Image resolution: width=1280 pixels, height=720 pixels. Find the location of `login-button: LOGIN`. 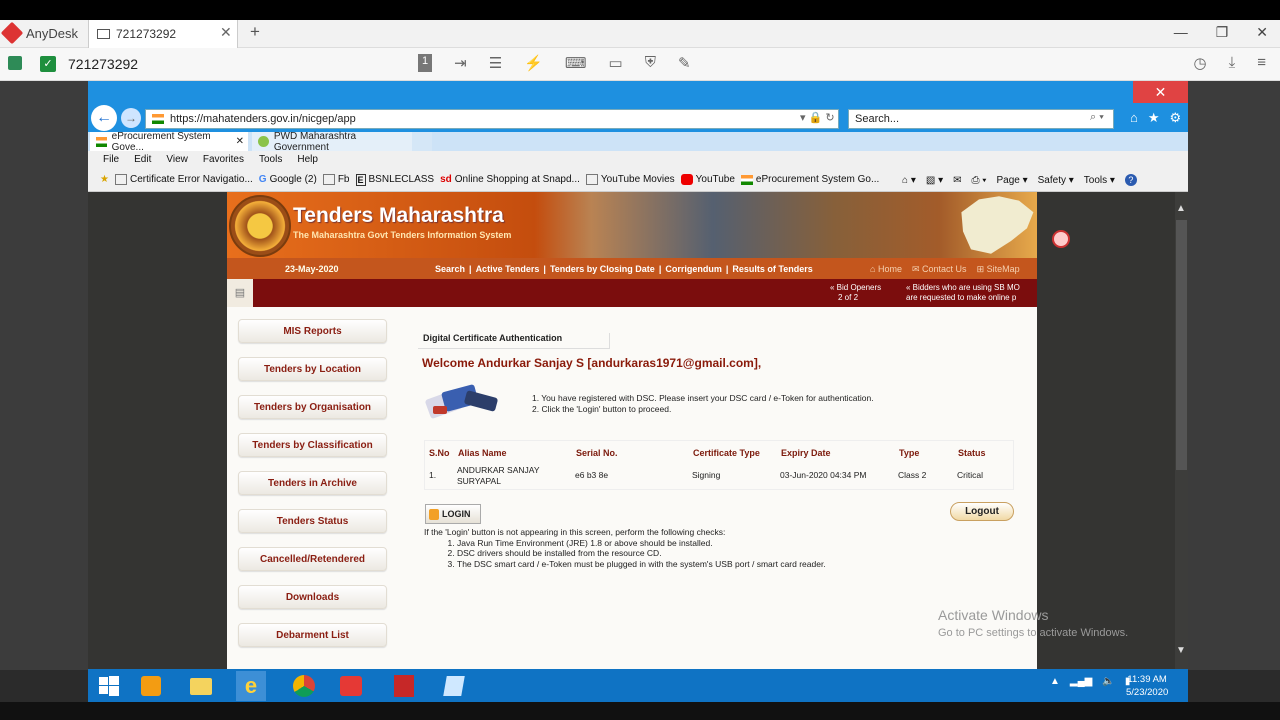

login-button: LOGIN is located at coordinates (453, 514).